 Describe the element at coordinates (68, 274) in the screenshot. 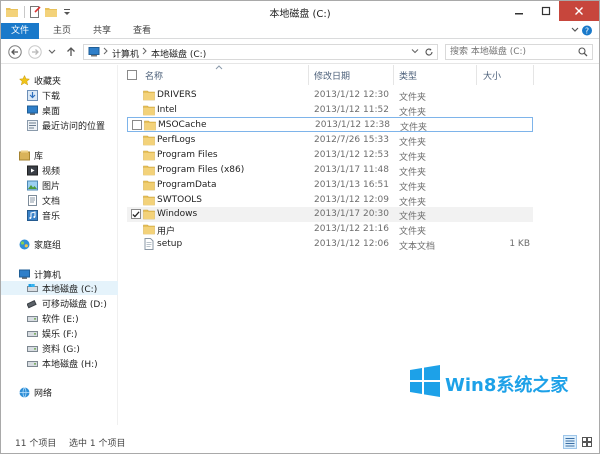

I see `nav-computer: 计算机` at that location.